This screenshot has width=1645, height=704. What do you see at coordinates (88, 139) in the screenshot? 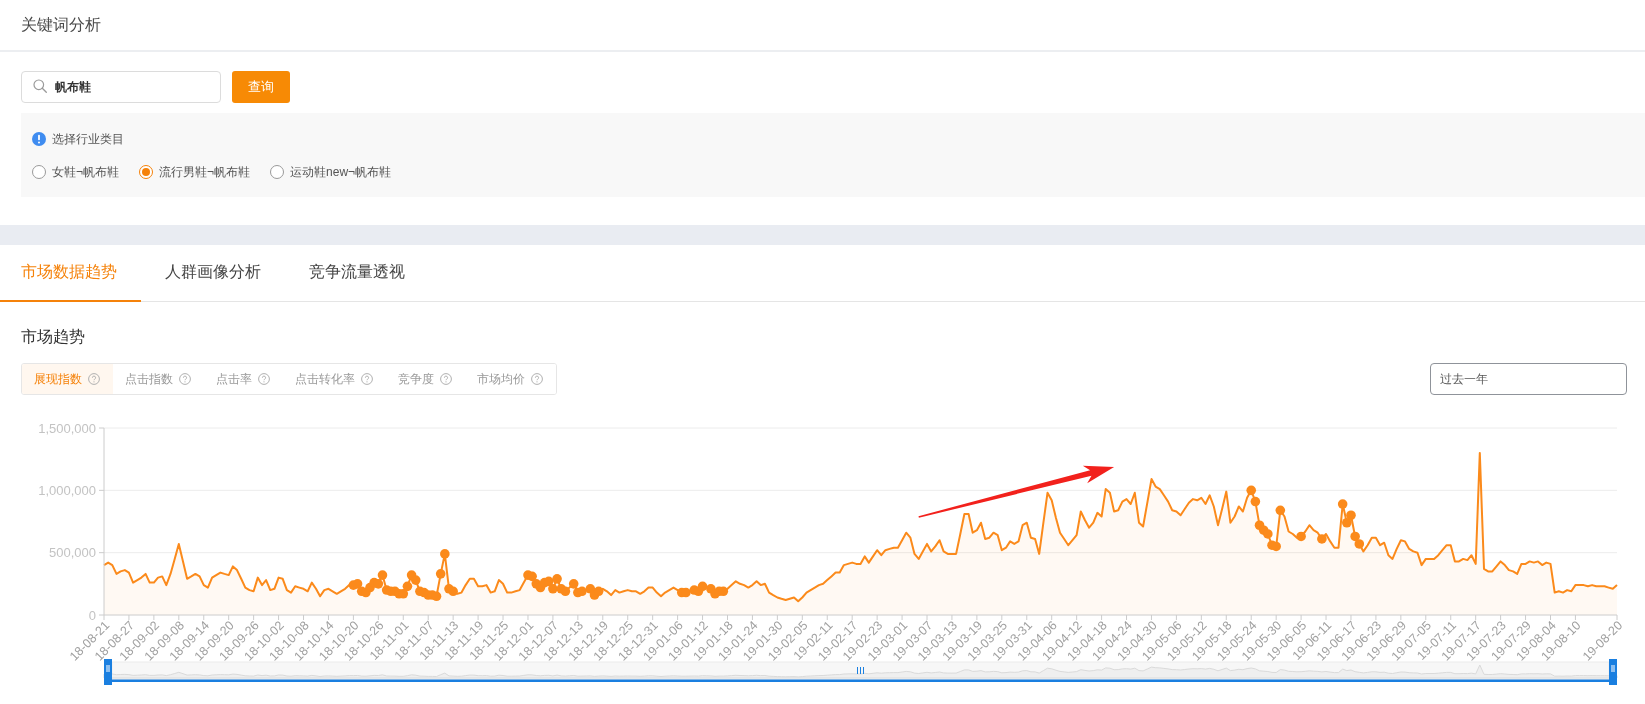
I see `category-label: 选择行业类目` at bounding box center [88, 139].